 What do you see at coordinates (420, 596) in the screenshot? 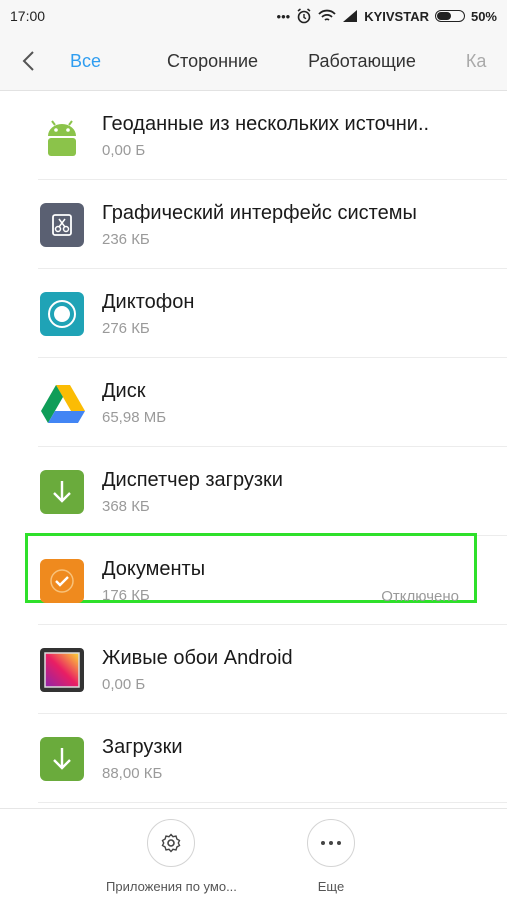
I see `app-status: Отключено` at bounding box center [420, 596].